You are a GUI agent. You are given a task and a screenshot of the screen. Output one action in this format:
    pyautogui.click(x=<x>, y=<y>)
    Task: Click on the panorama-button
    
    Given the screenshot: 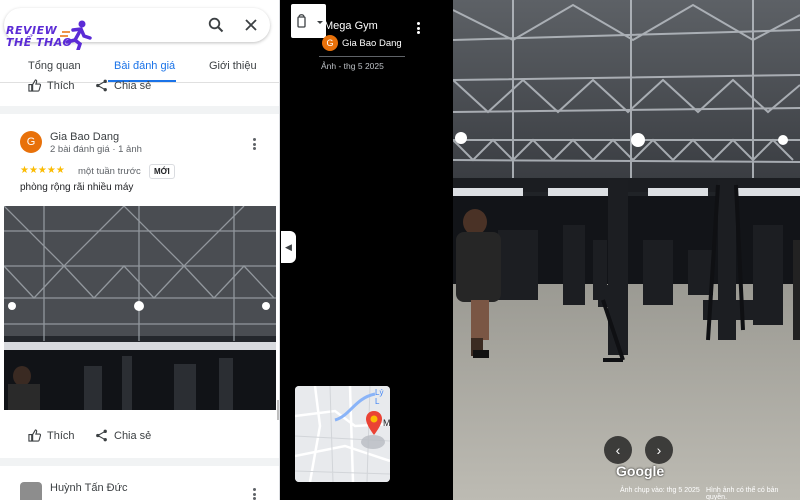 What is the action you would take?
    pyautogui.click(x=308, y=21)
    